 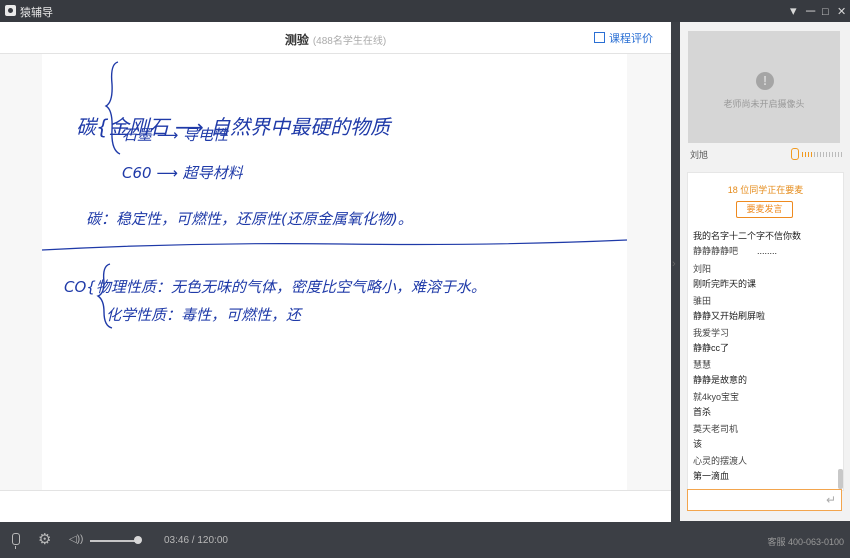 I want to click on chat-input: ↵, so click(x=764, y=500).